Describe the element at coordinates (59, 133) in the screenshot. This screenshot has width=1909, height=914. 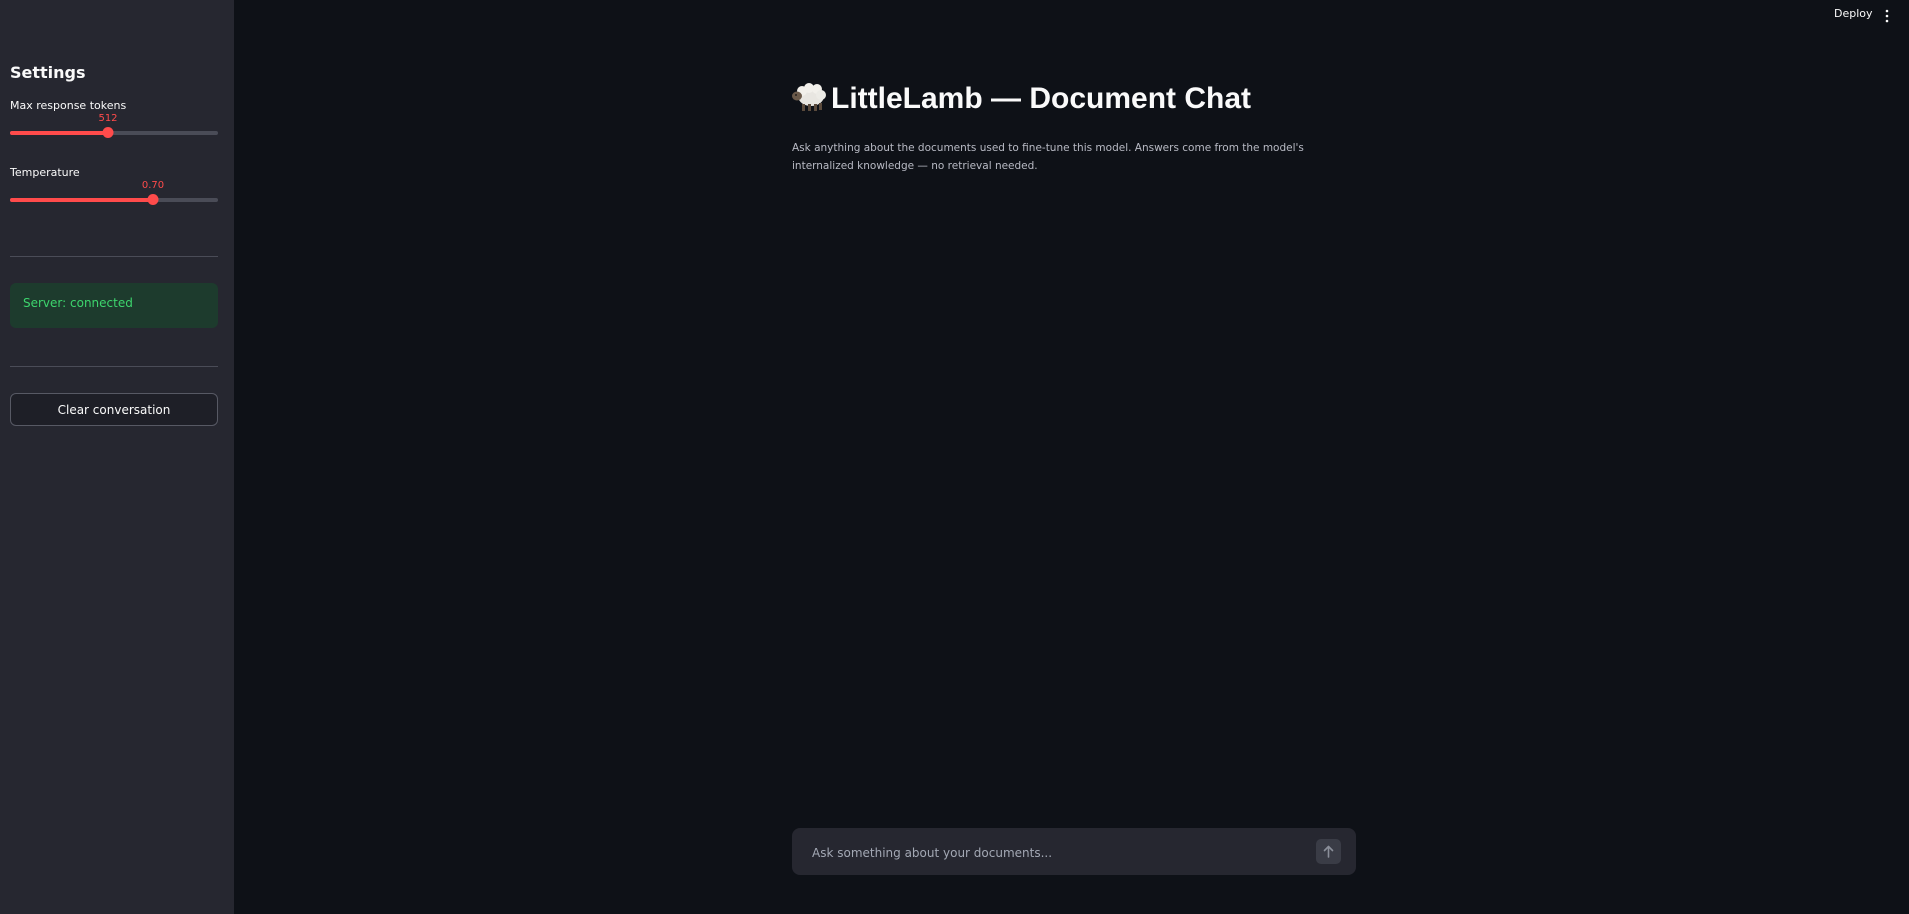
I see `max-tokens-fill` at that location.